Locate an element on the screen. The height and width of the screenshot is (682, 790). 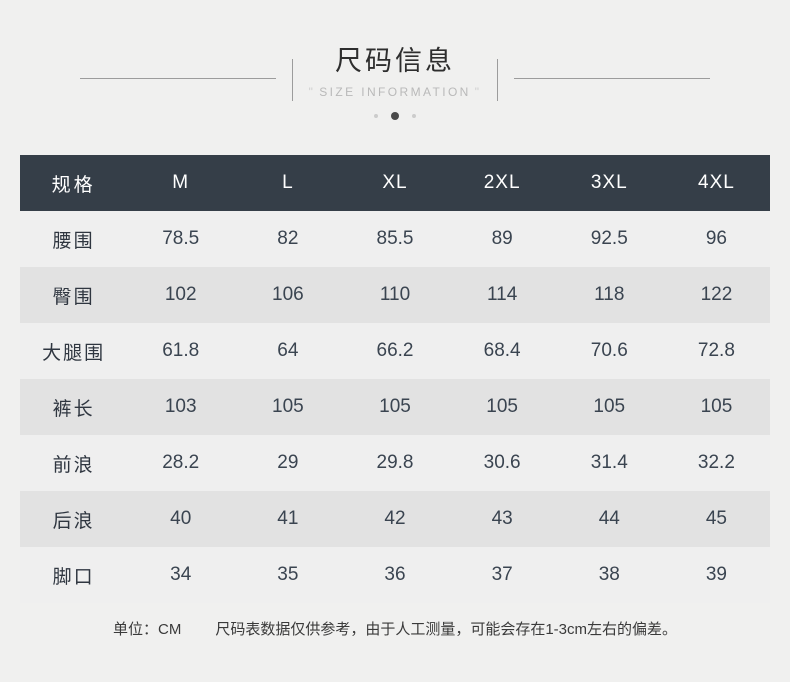
column-header-xl: XL is located at coordinates (395, 182).